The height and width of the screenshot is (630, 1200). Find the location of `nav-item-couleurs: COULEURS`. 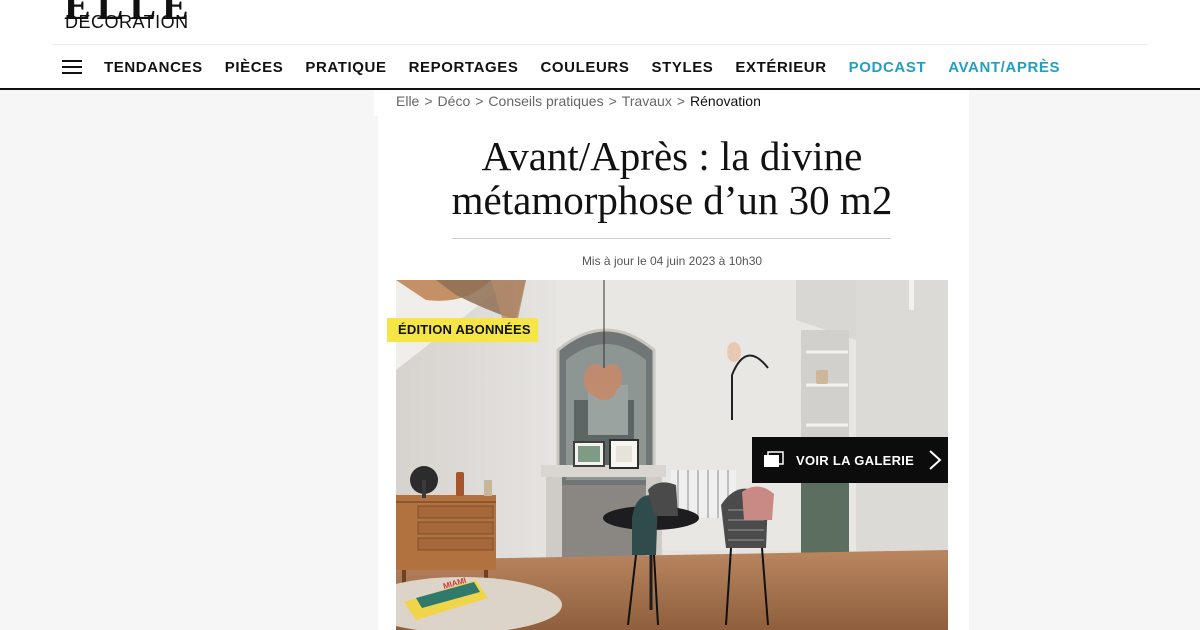

nav-item-couleurs: COULEURS is located at coordinates (584, 67).